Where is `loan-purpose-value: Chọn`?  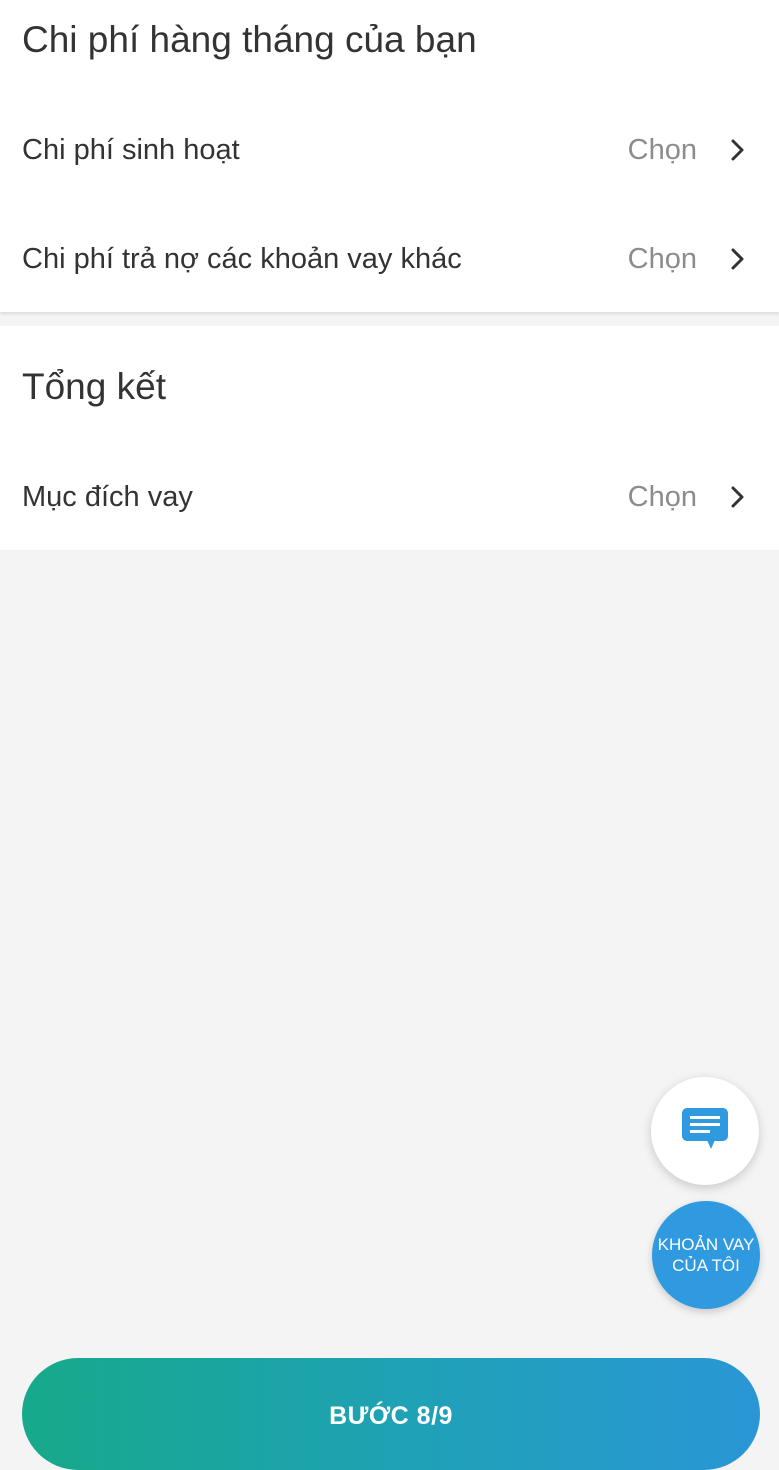
loan-purpose-value: Chọn is located at coordinates (662, 496).